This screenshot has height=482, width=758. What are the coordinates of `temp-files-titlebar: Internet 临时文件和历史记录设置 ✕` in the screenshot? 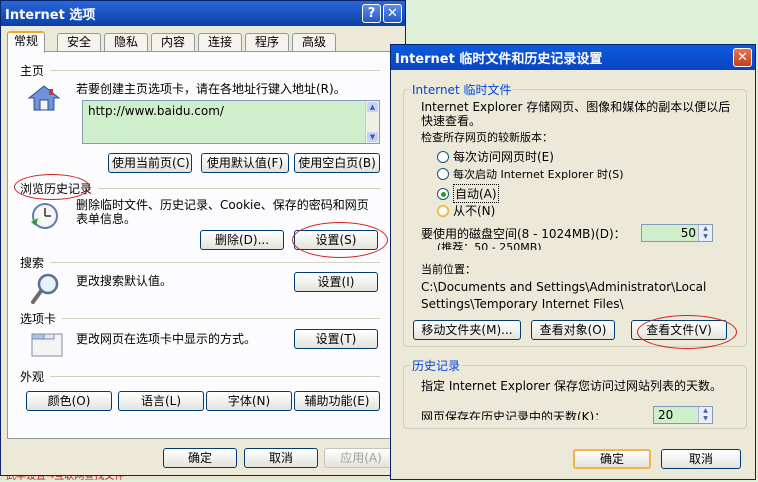 It's located at (573, 57).